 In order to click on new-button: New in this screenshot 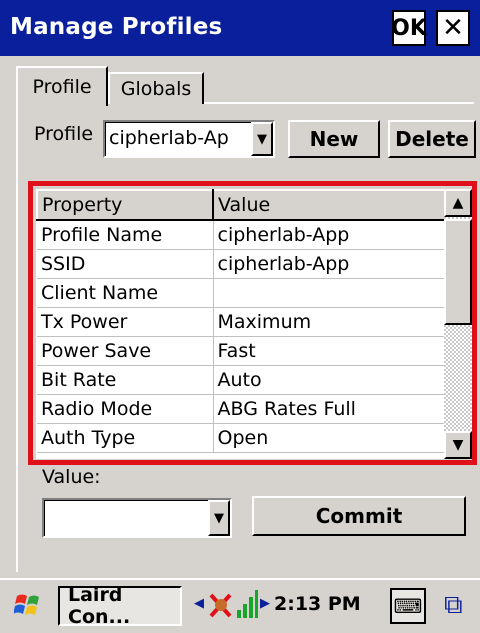, I will do `click(334, 139)`.